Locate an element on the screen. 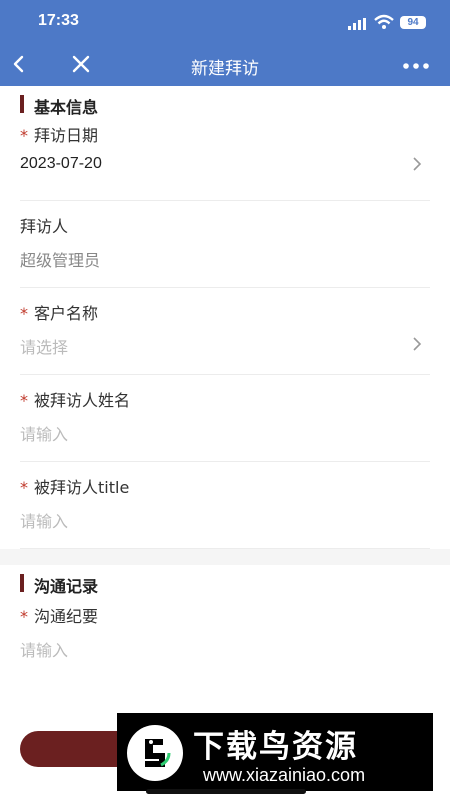  signal-icon is located at coordinates (357, 24).